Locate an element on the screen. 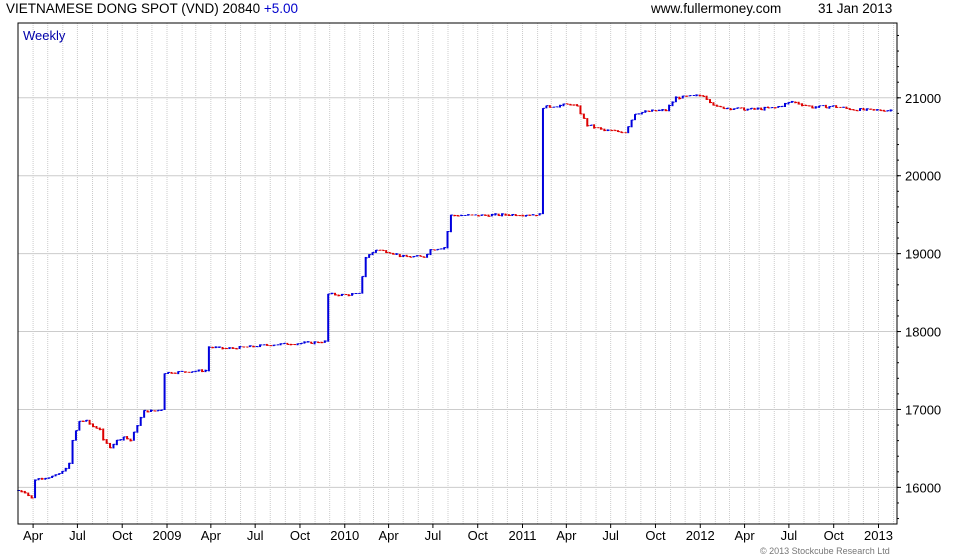 Image resolution: width=980 pixels, height=560 pixels. y-tick-label: 21000 is located at coordinates (923, 98).